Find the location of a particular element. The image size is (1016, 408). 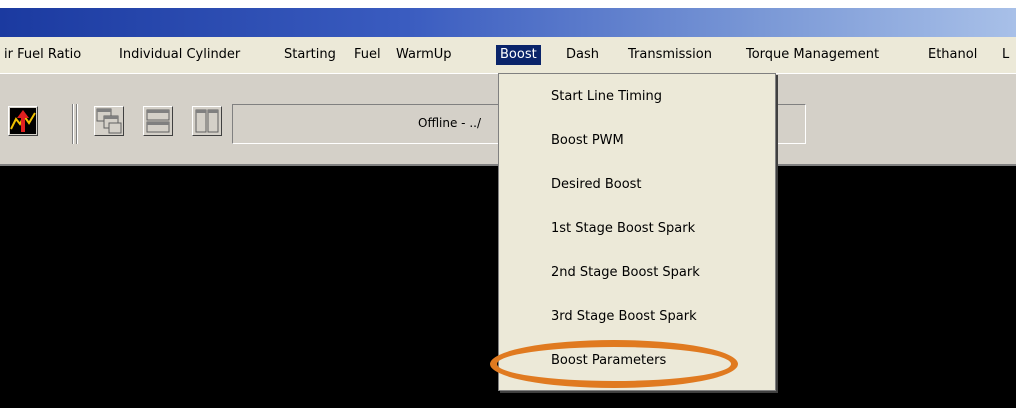

tile-horizontal-icon is located at coordinates (158, 121).